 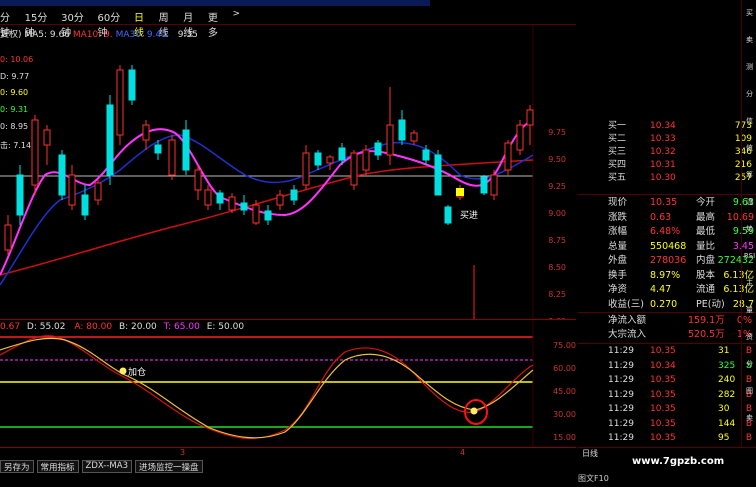 I want to click on quote-label: 换手, so click(x=618, y=275).